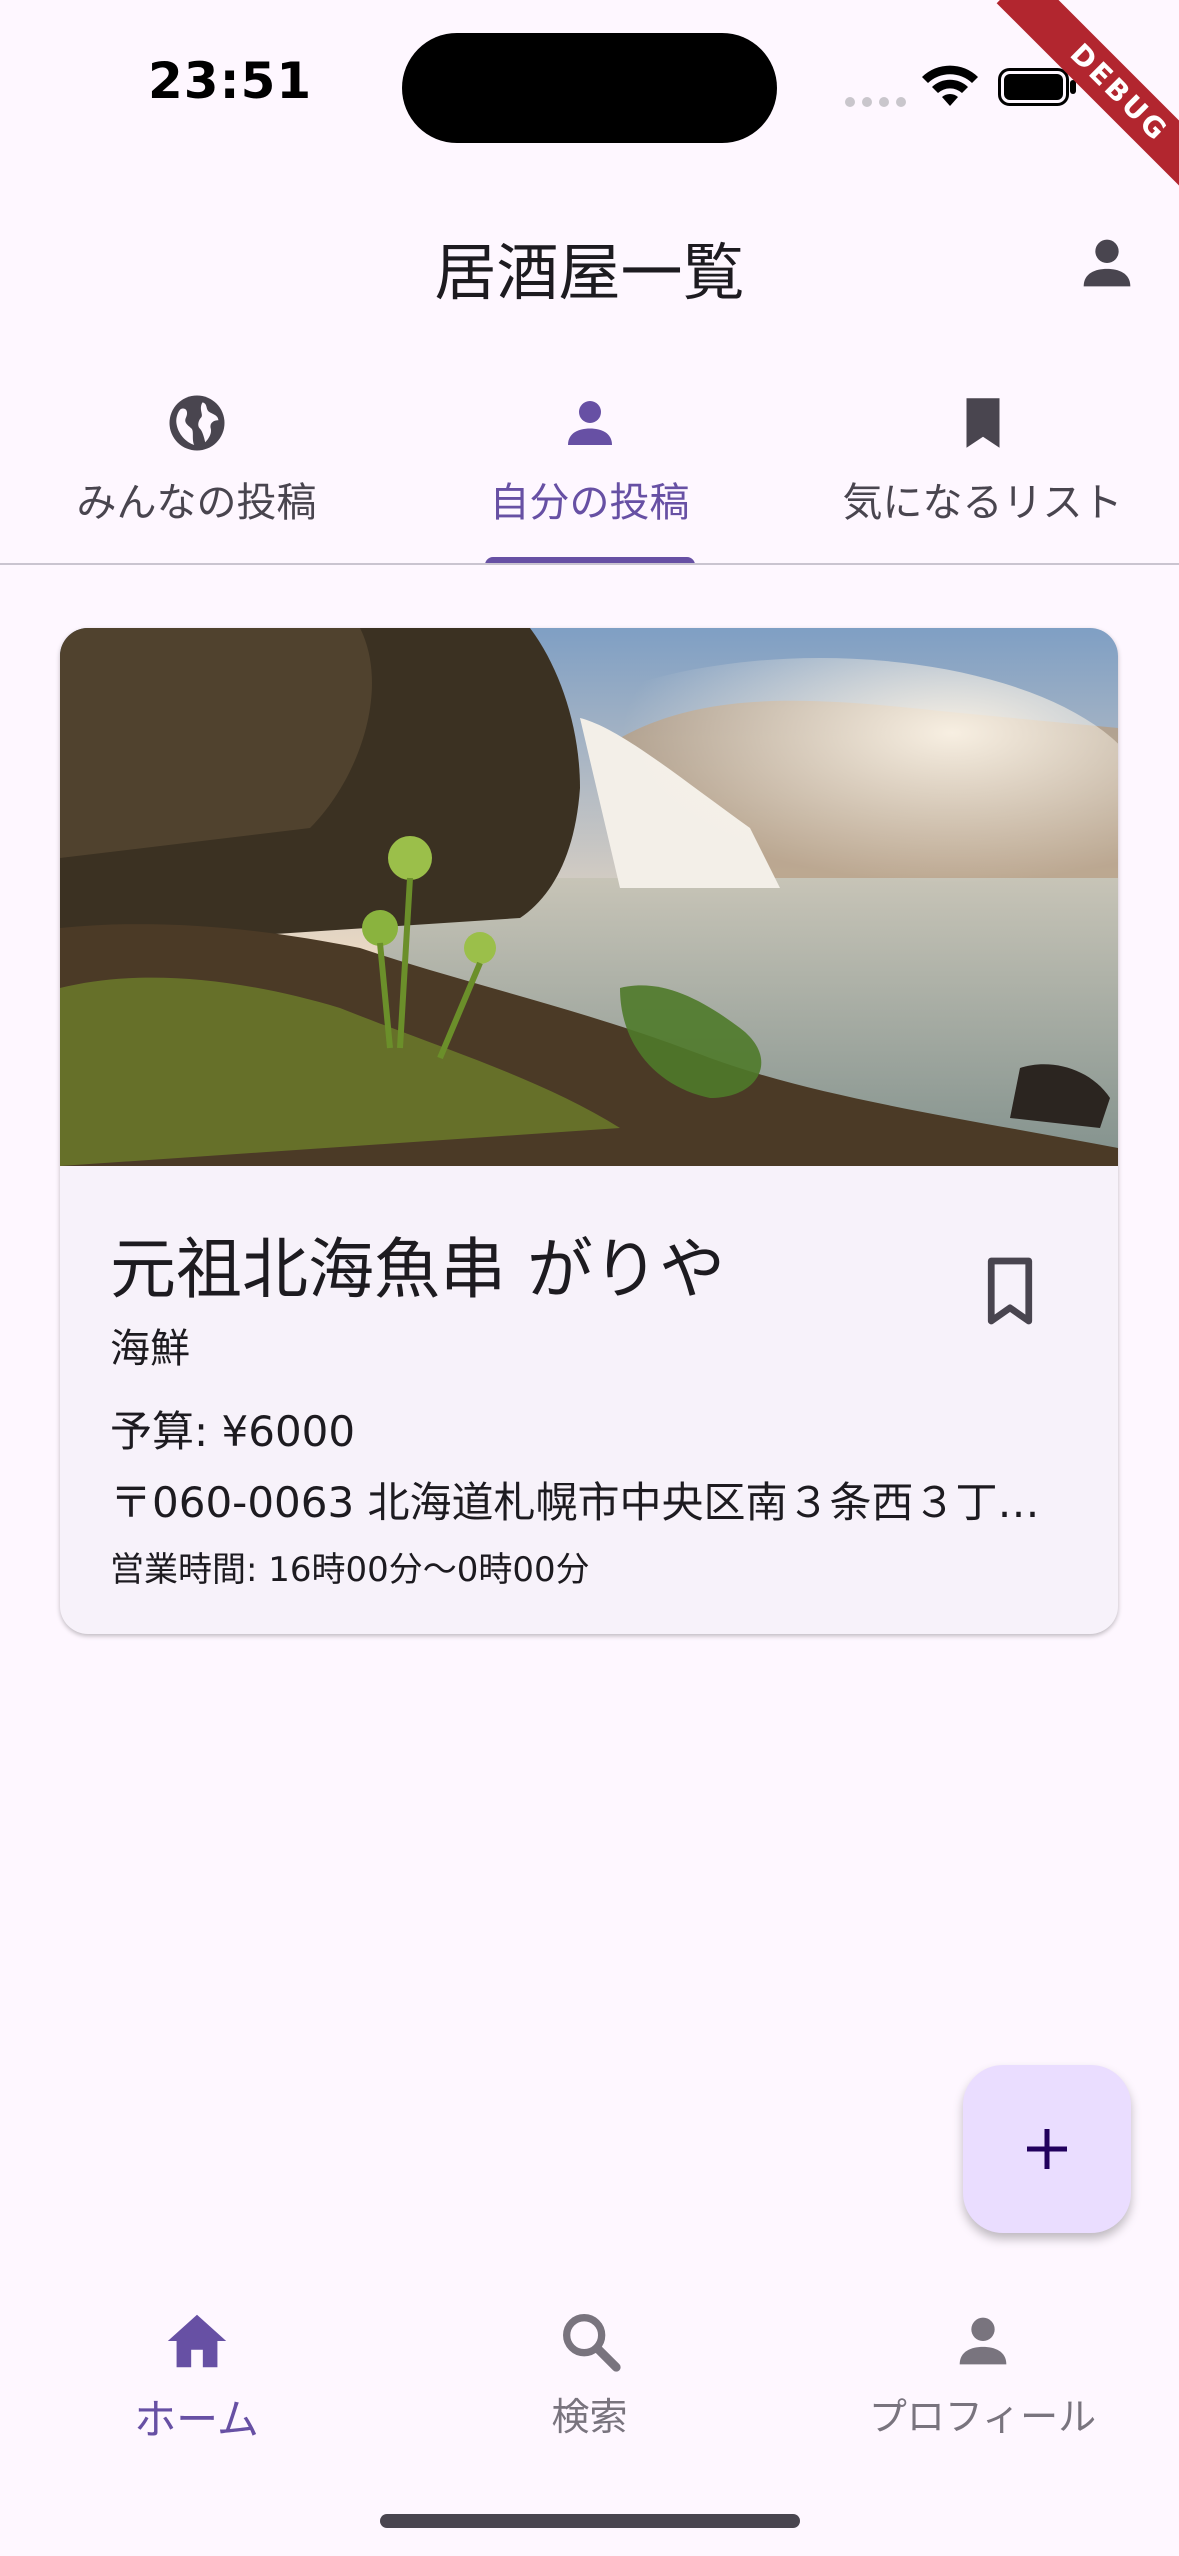 Image resolution: width=1179 pixels, height=2556 pixels. I want to click on nav-label: プロフィール, so click(982, 2417).